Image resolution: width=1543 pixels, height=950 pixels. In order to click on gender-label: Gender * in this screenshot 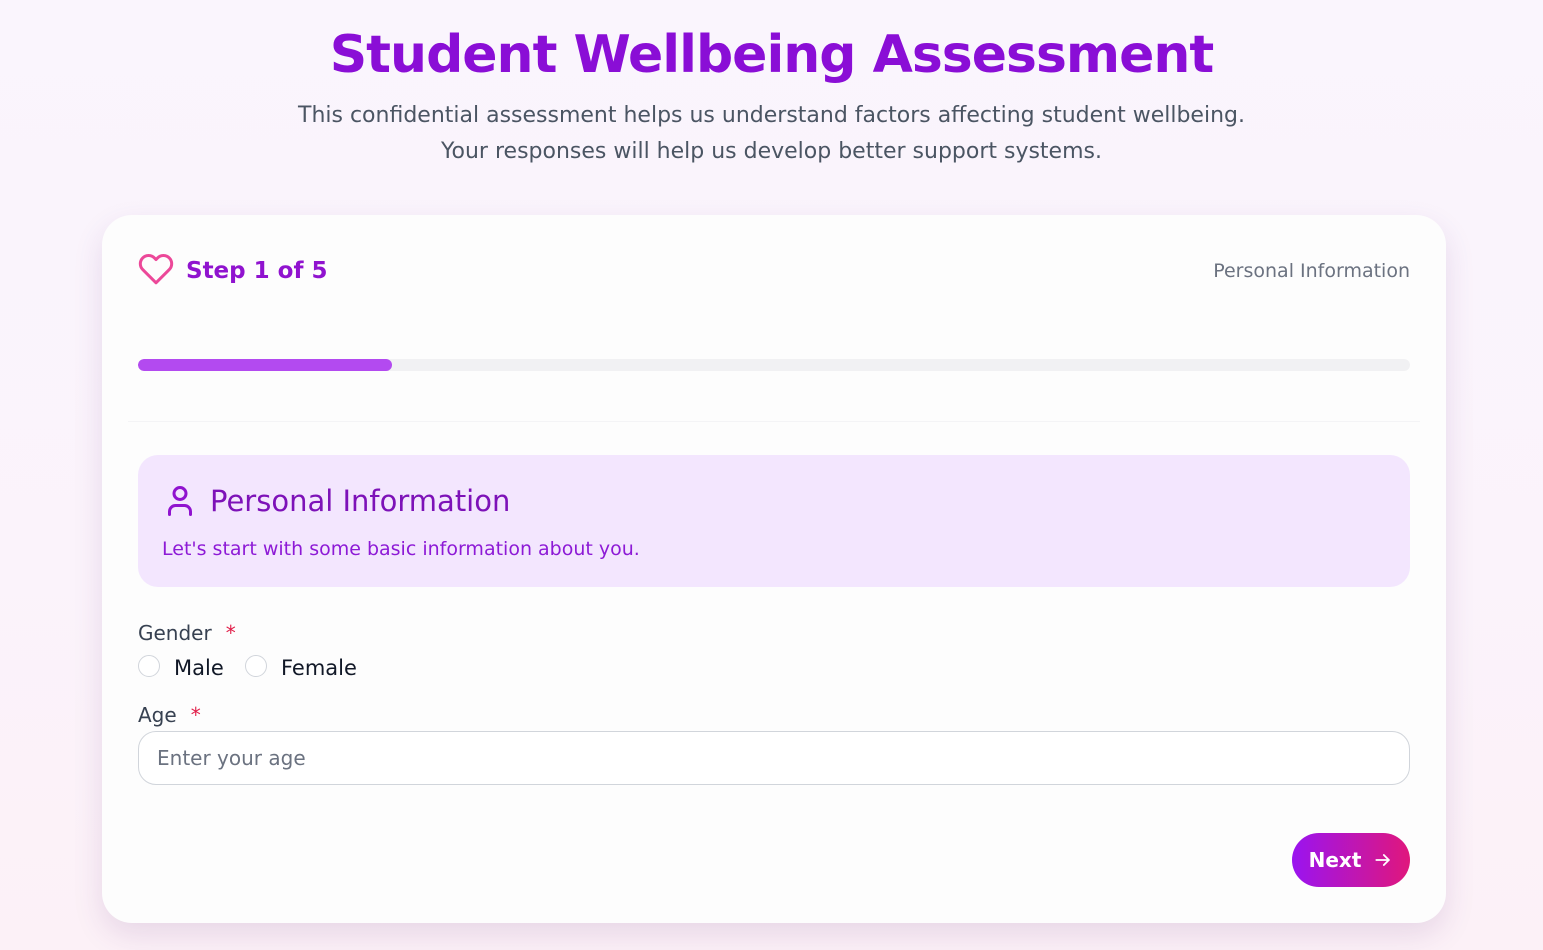, I will do `click(187, 633)`.